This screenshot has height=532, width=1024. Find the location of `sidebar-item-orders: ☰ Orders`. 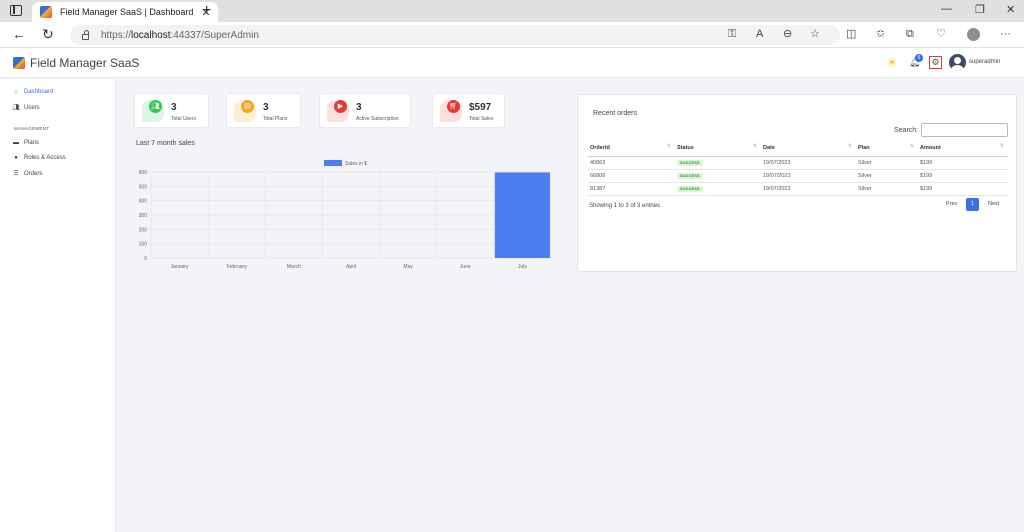

sidebar-item-orders: ☰ Orders is located at coordinates (27, 174).